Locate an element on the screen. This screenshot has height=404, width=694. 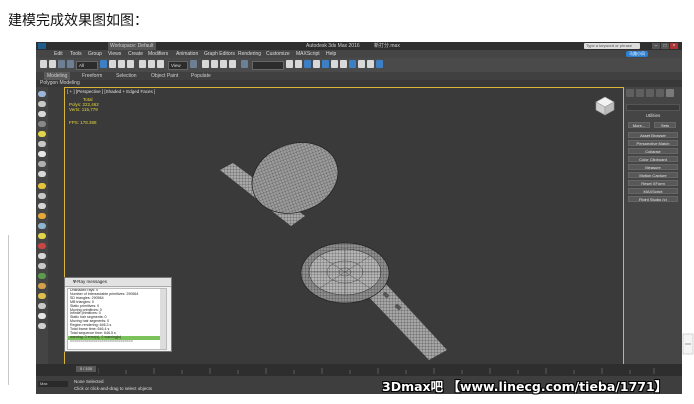
bone-icon is located at coordinates (42, 296).